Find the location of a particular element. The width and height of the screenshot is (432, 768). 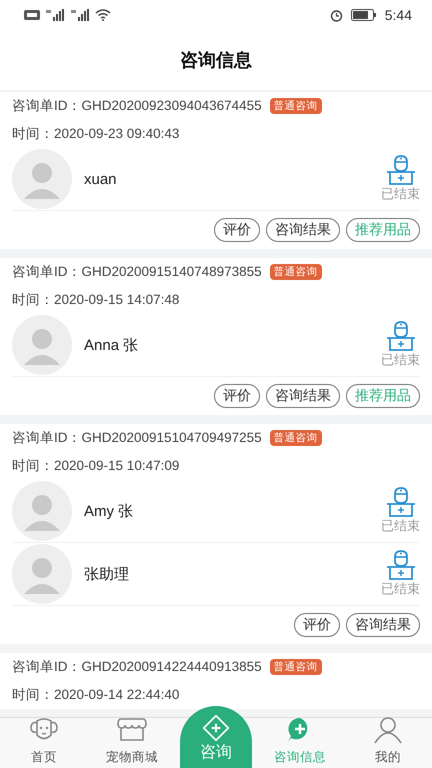

page-title: 咨询信息 is located at coordinates (216, 60).